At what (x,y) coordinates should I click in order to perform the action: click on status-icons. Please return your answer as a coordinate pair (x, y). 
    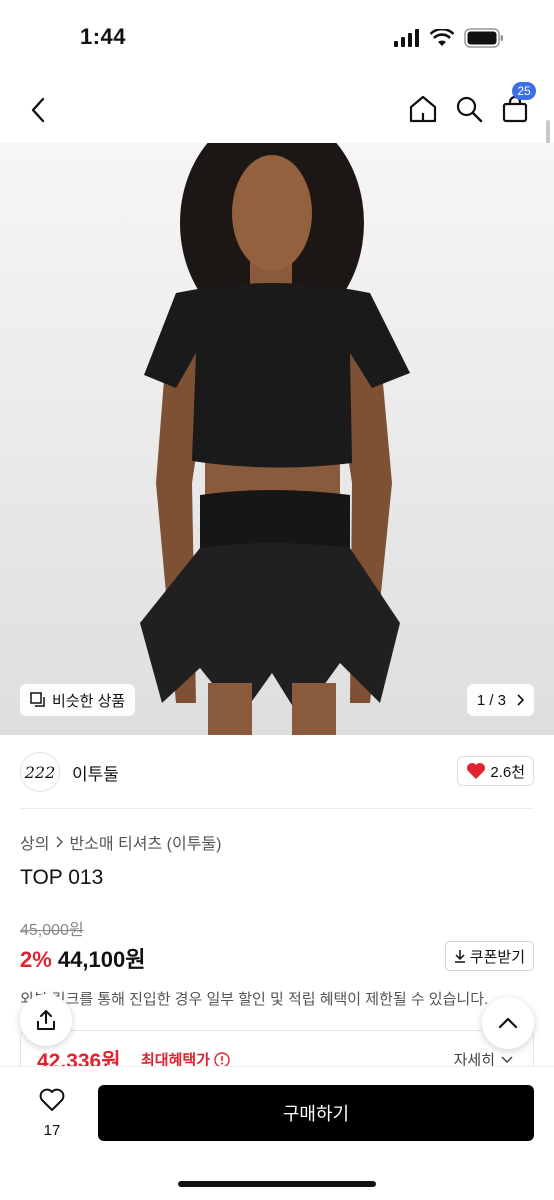
    Looking at the image, I should click on (449, 38).